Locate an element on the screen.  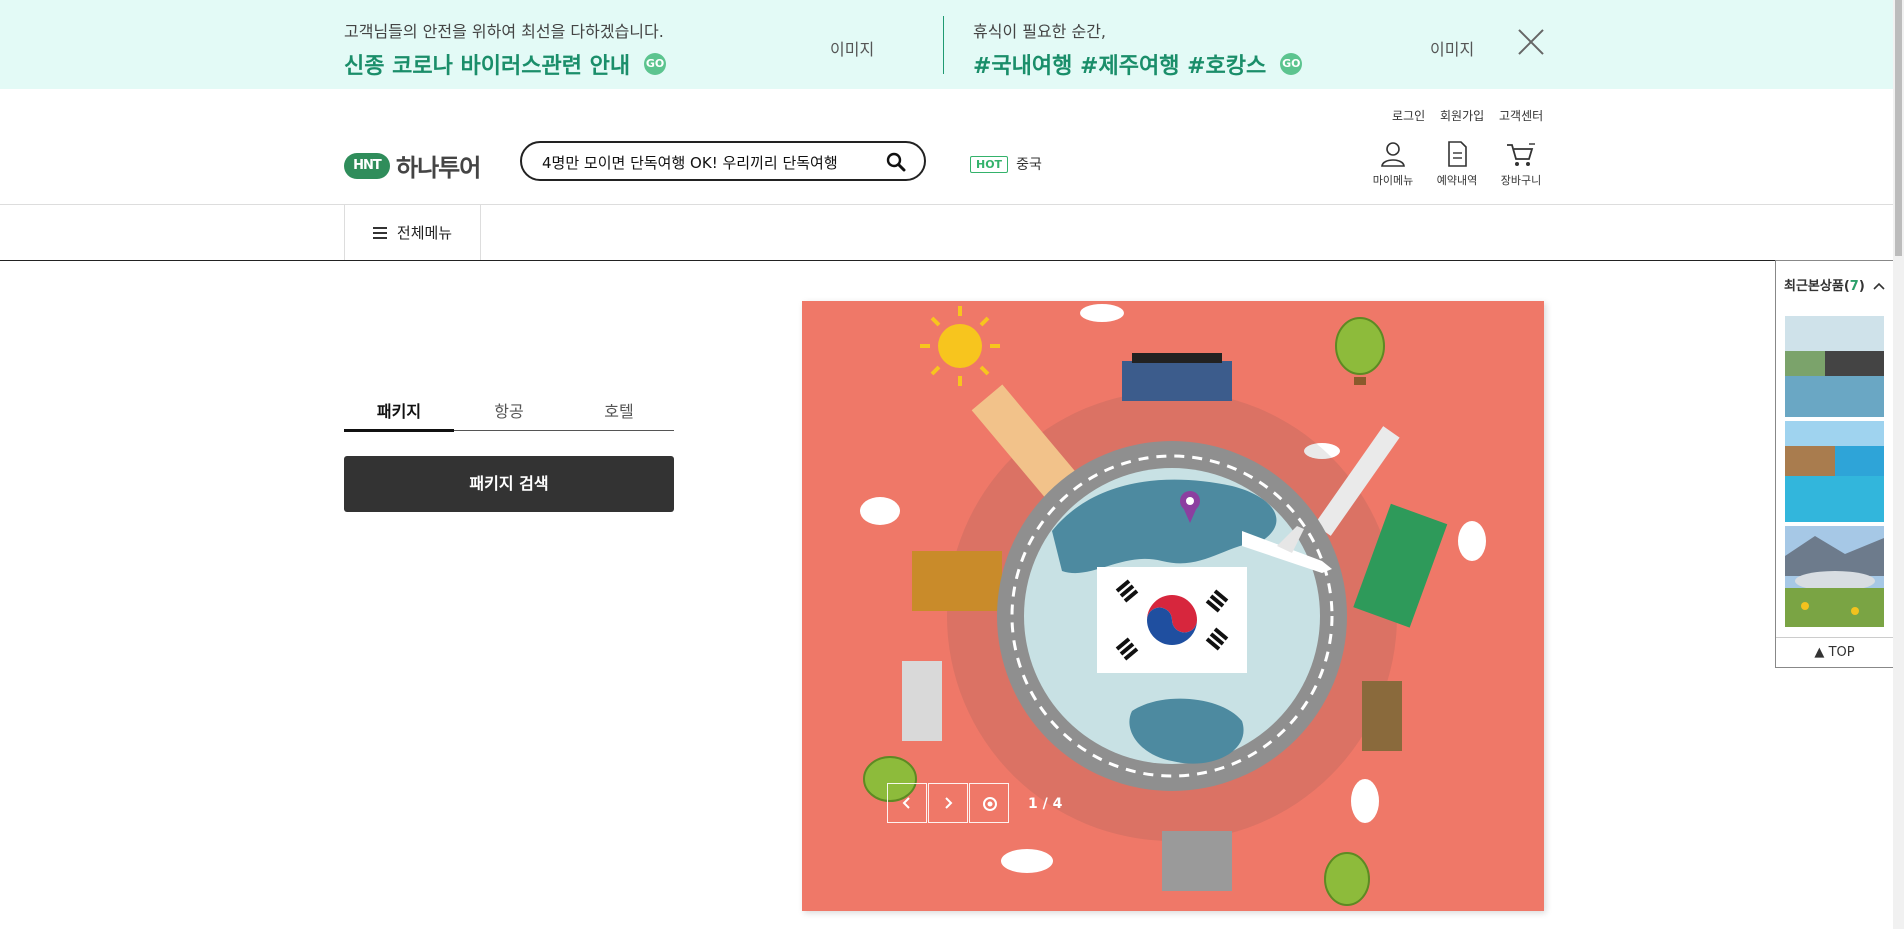
tab-package: 패키지 is located at coordinates (399, 415).